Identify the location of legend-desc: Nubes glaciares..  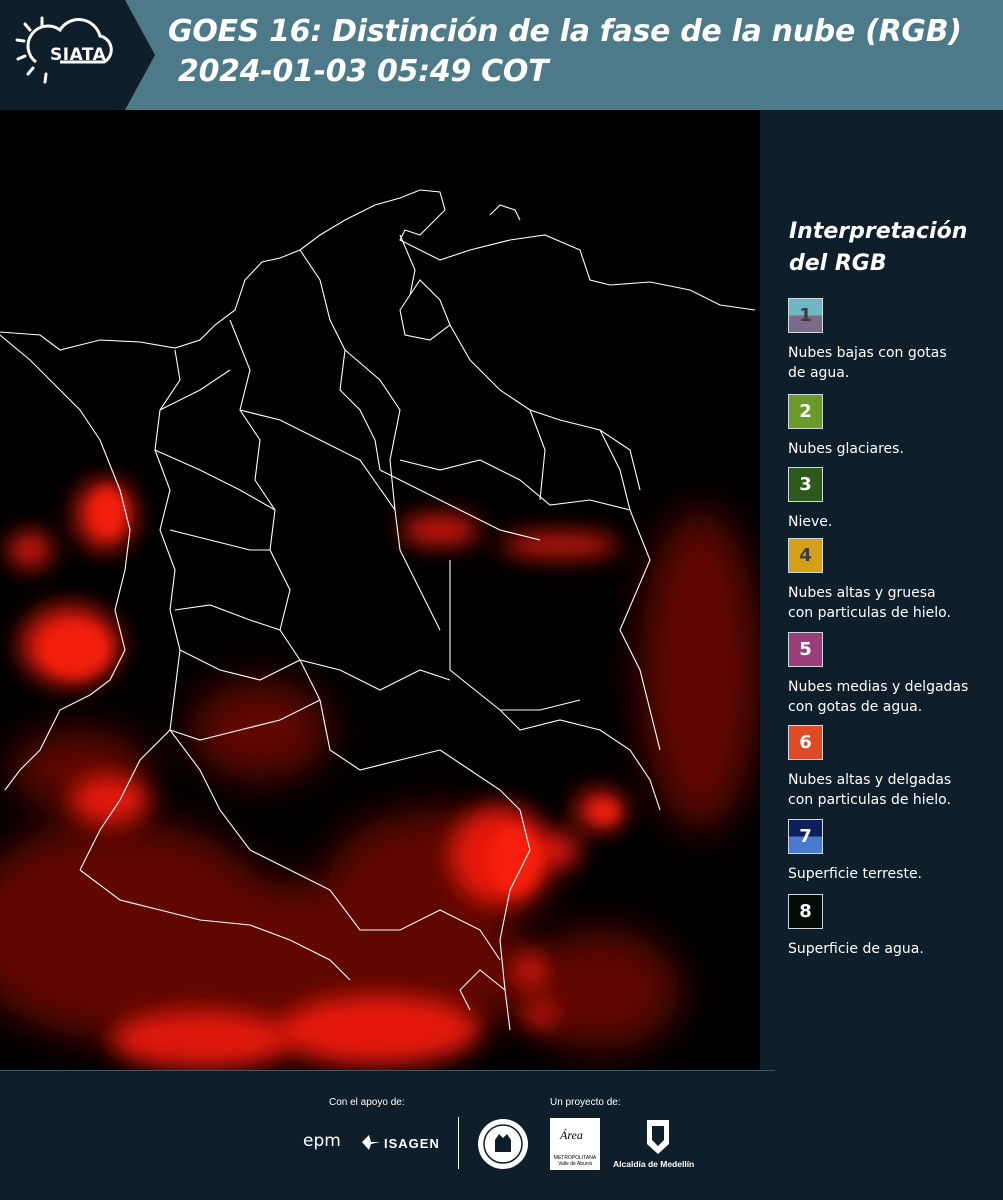
(846, 449).